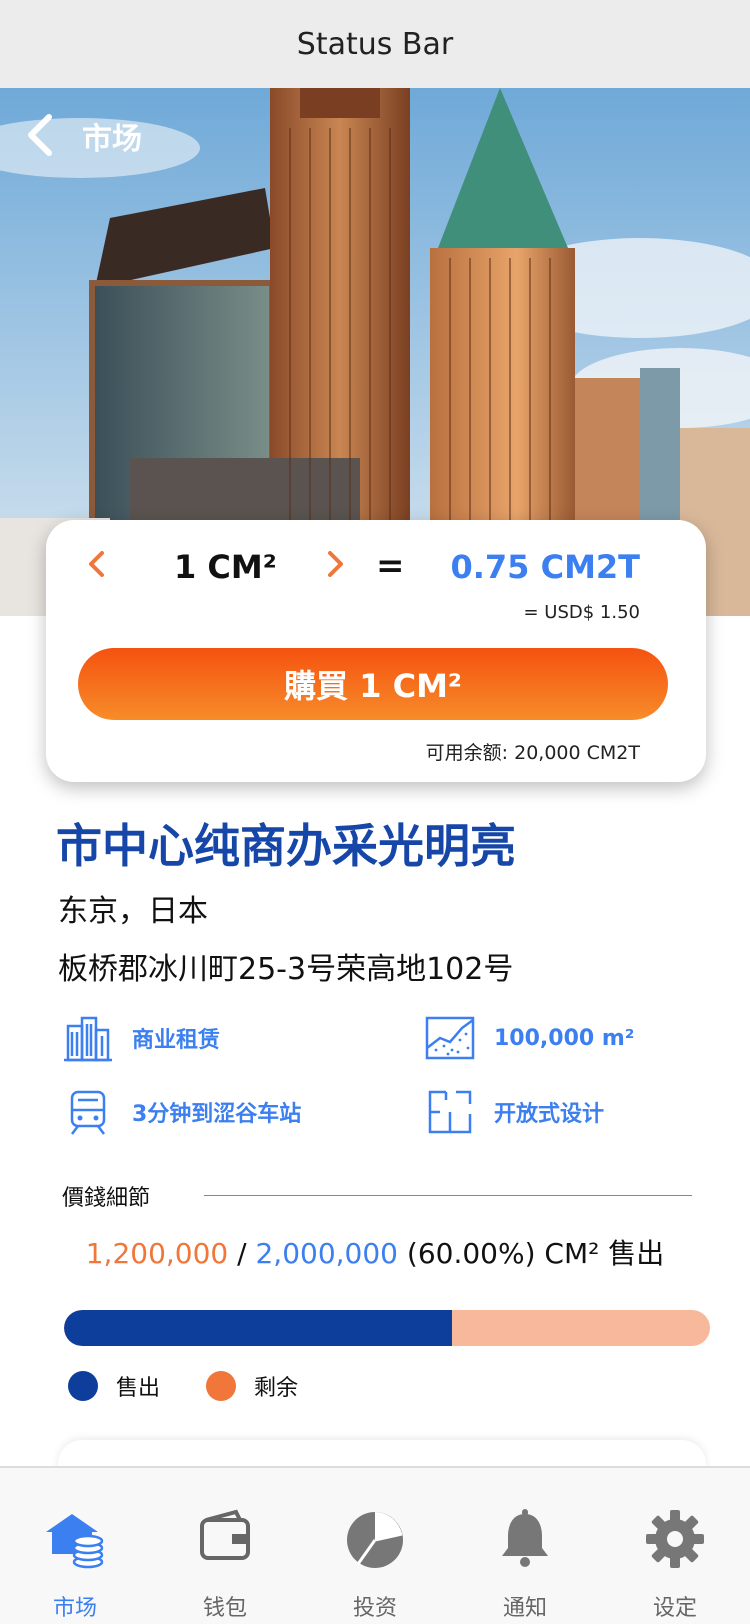  I want to click on bell-icon, so click(525, 1538).